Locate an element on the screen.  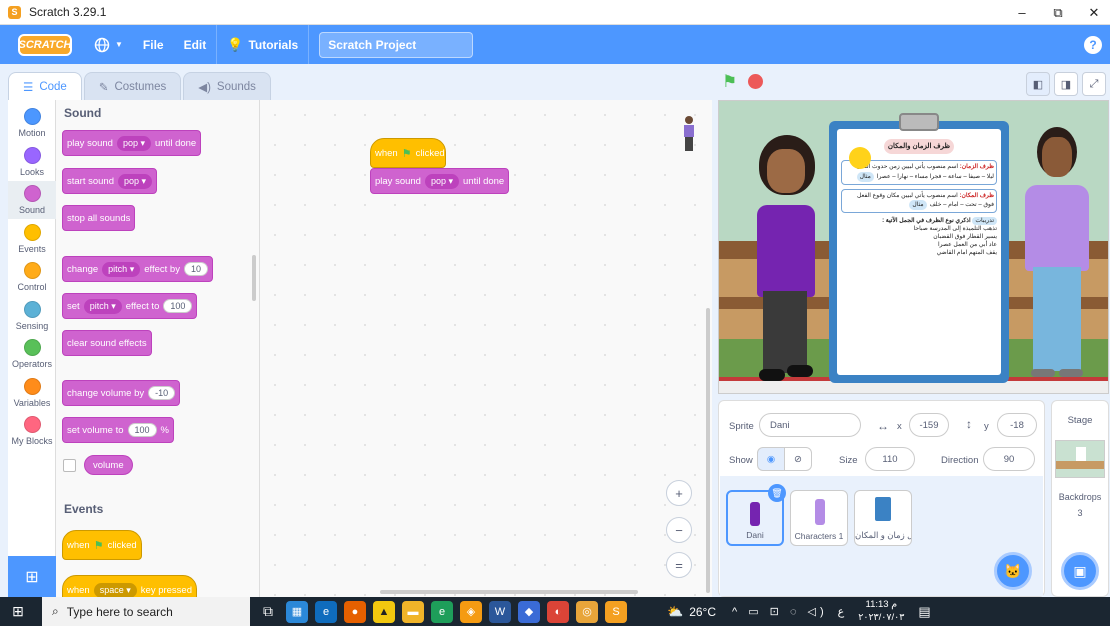
category-label: Looks is located at coordinates (32, 171).